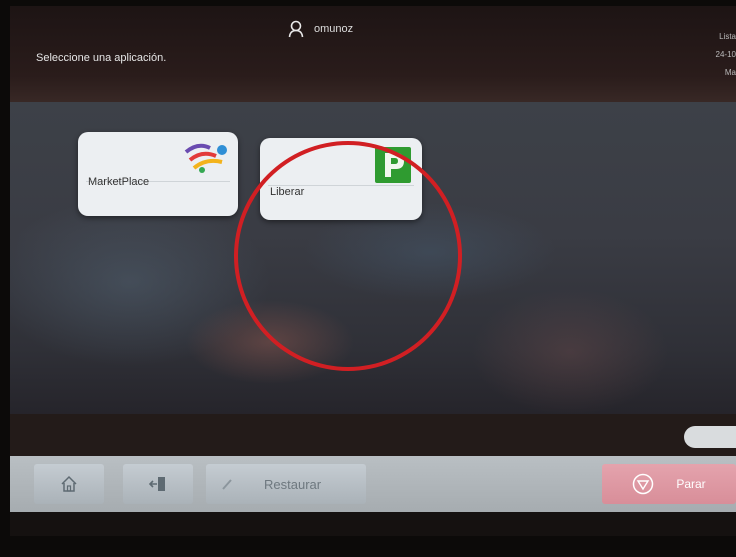  I want to click on app-tile-marketplace: MarketPlace, so click(158, 174).